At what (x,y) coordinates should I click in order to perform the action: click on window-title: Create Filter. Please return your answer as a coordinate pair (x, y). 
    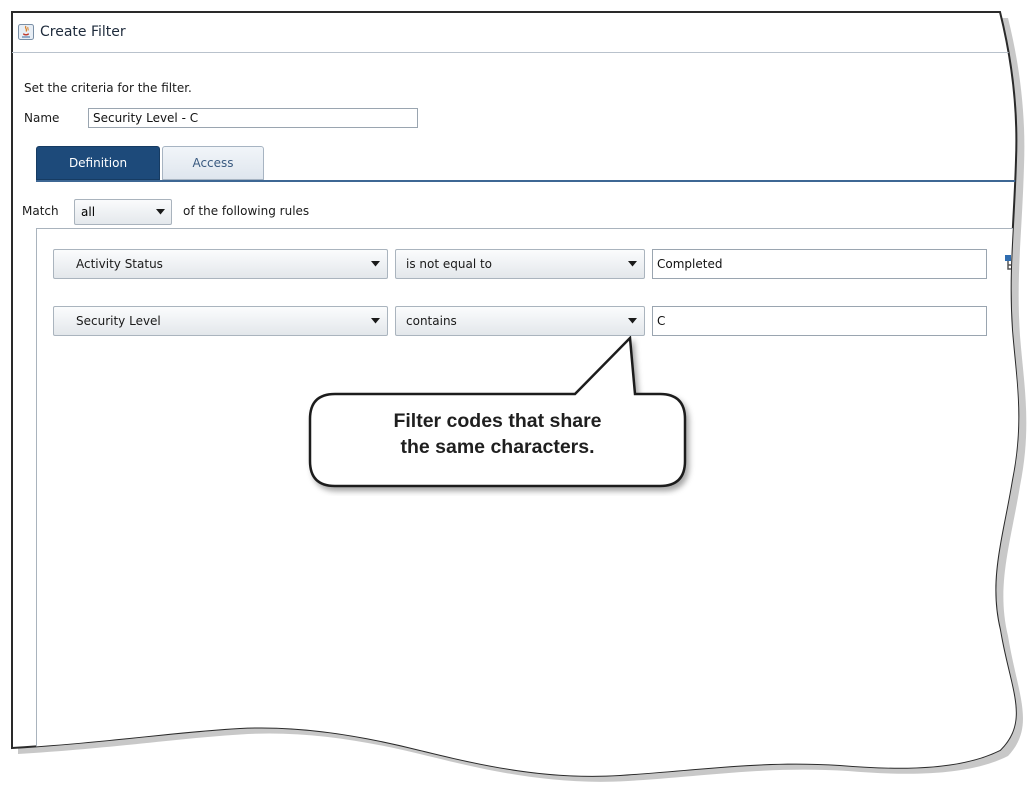
    Looking at the image, I should click on (83, 32).